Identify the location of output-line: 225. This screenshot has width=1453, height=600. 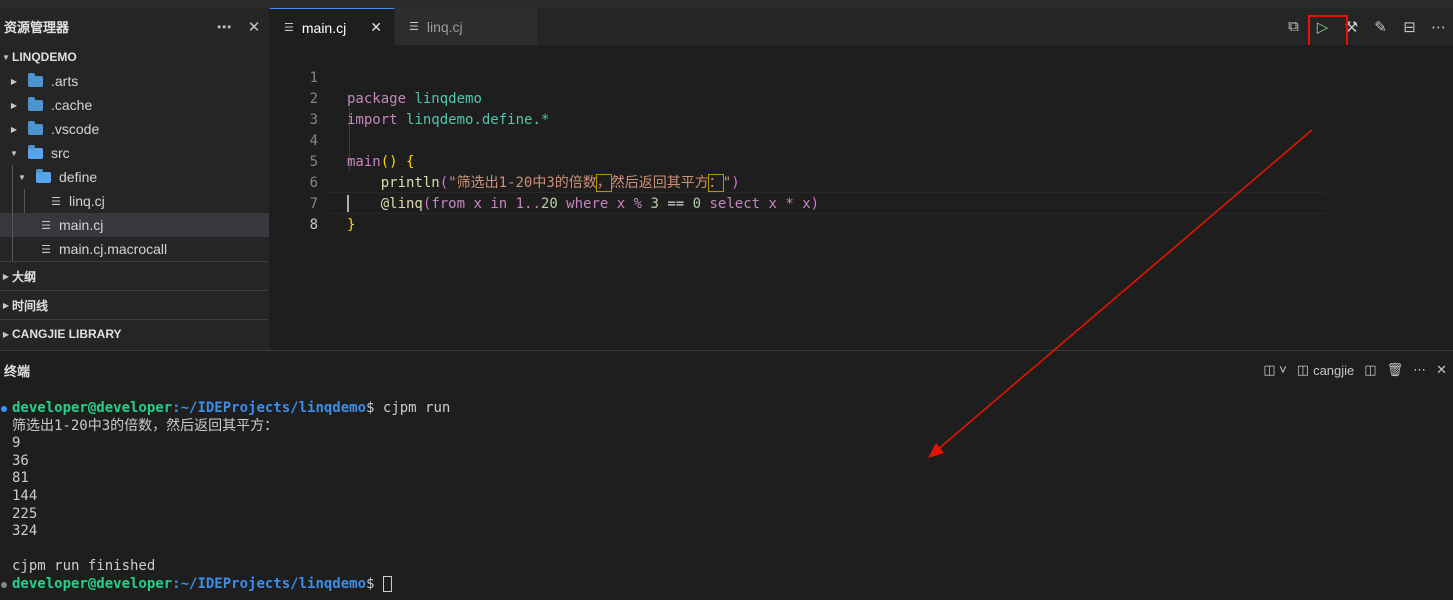
(25, 513).